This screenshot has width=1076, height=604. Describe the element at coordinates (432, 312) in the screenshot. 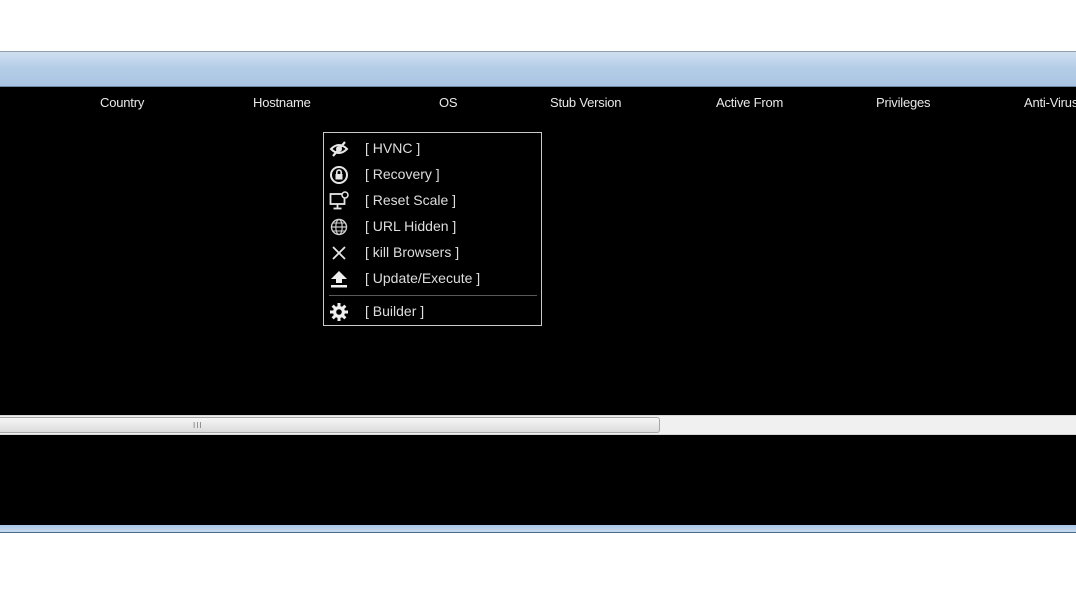

I see `menu-item-builder: [ Builder ]` at that location.